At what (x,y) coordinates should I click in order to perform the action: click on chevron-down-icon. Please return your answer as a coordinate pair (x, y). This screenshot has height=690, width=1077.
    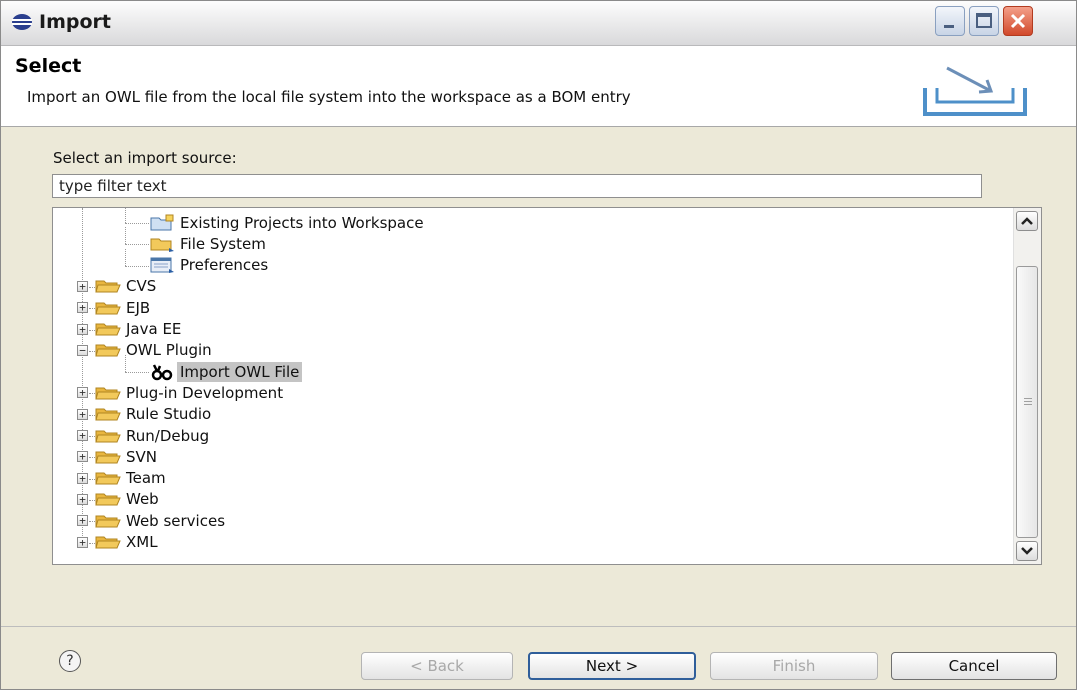
    Looking at the image, I should click on (1027, 551).